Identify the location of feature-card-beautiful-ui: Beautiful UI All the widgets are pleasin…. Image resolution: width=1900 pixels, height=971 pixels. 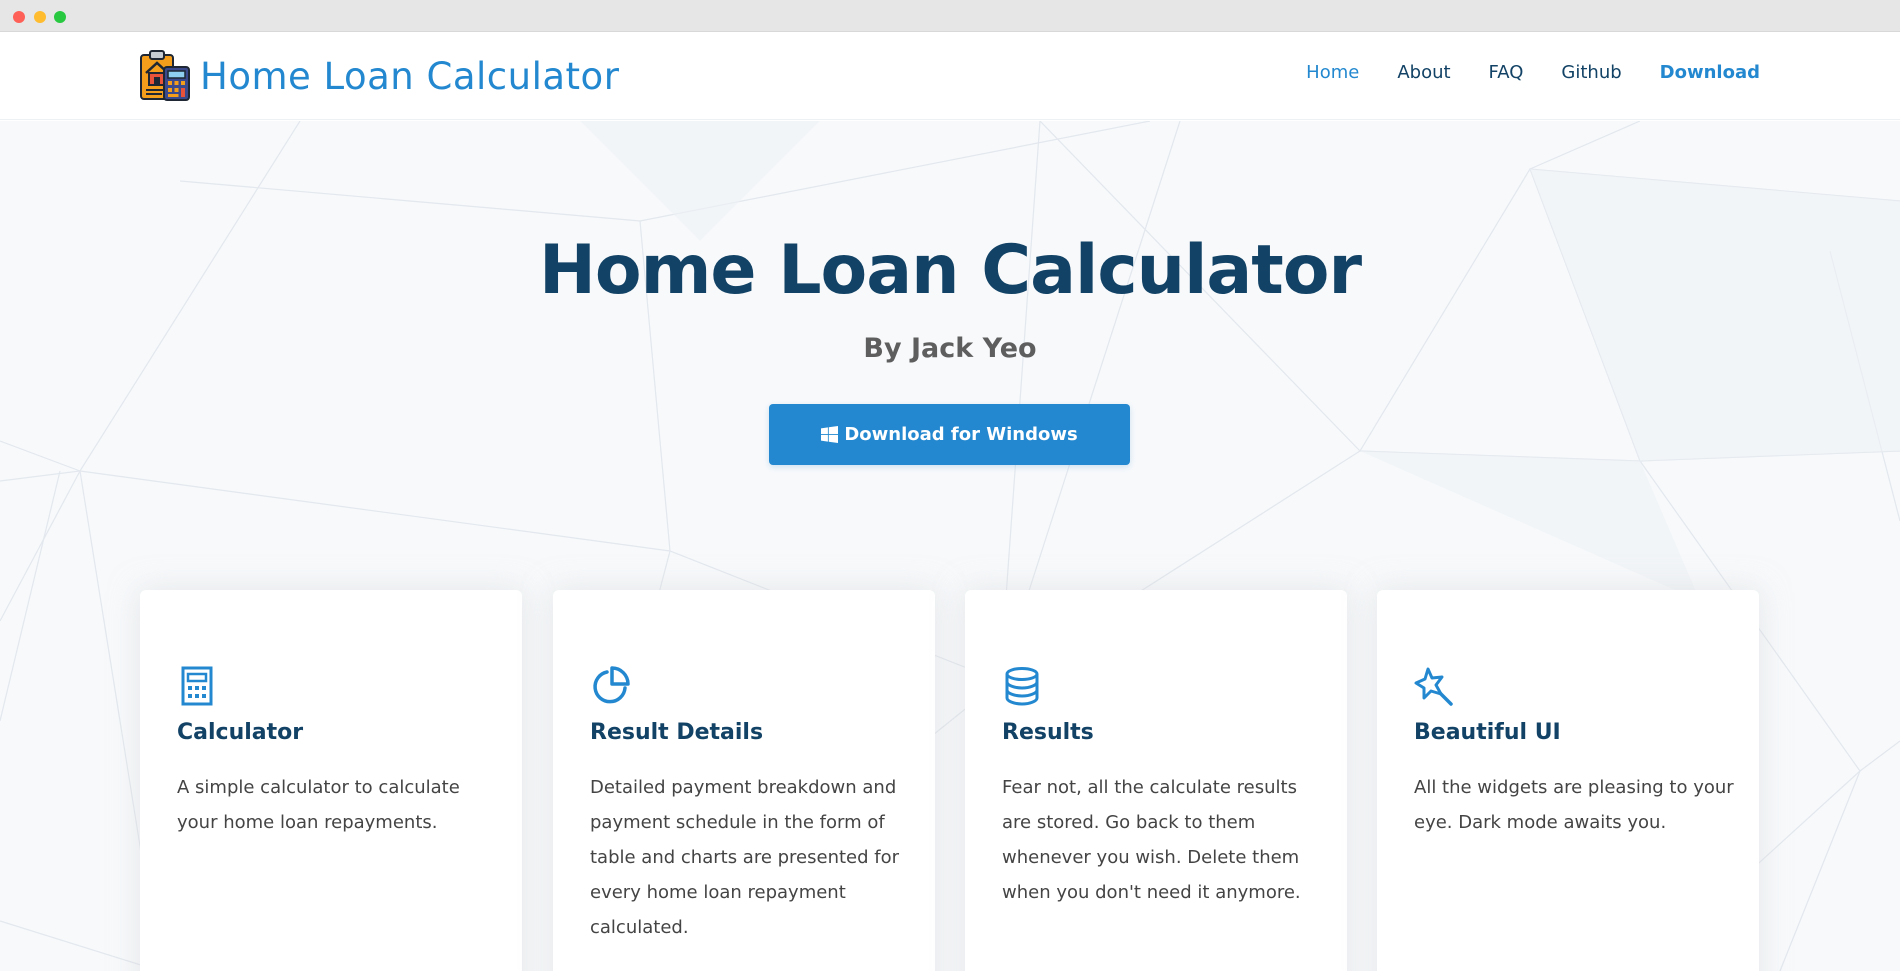
(1568, 780).